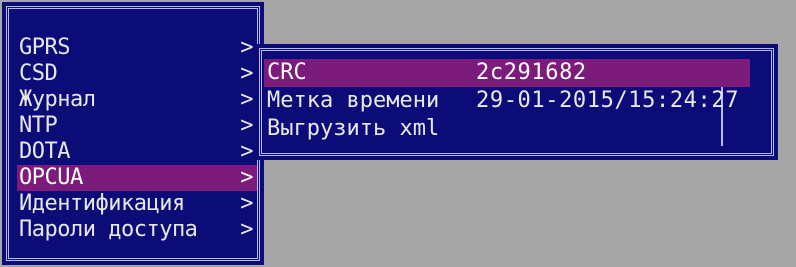 This screenshot has height=267, width=796. I want to click on row-label: Метка времени, so click(353, 100).